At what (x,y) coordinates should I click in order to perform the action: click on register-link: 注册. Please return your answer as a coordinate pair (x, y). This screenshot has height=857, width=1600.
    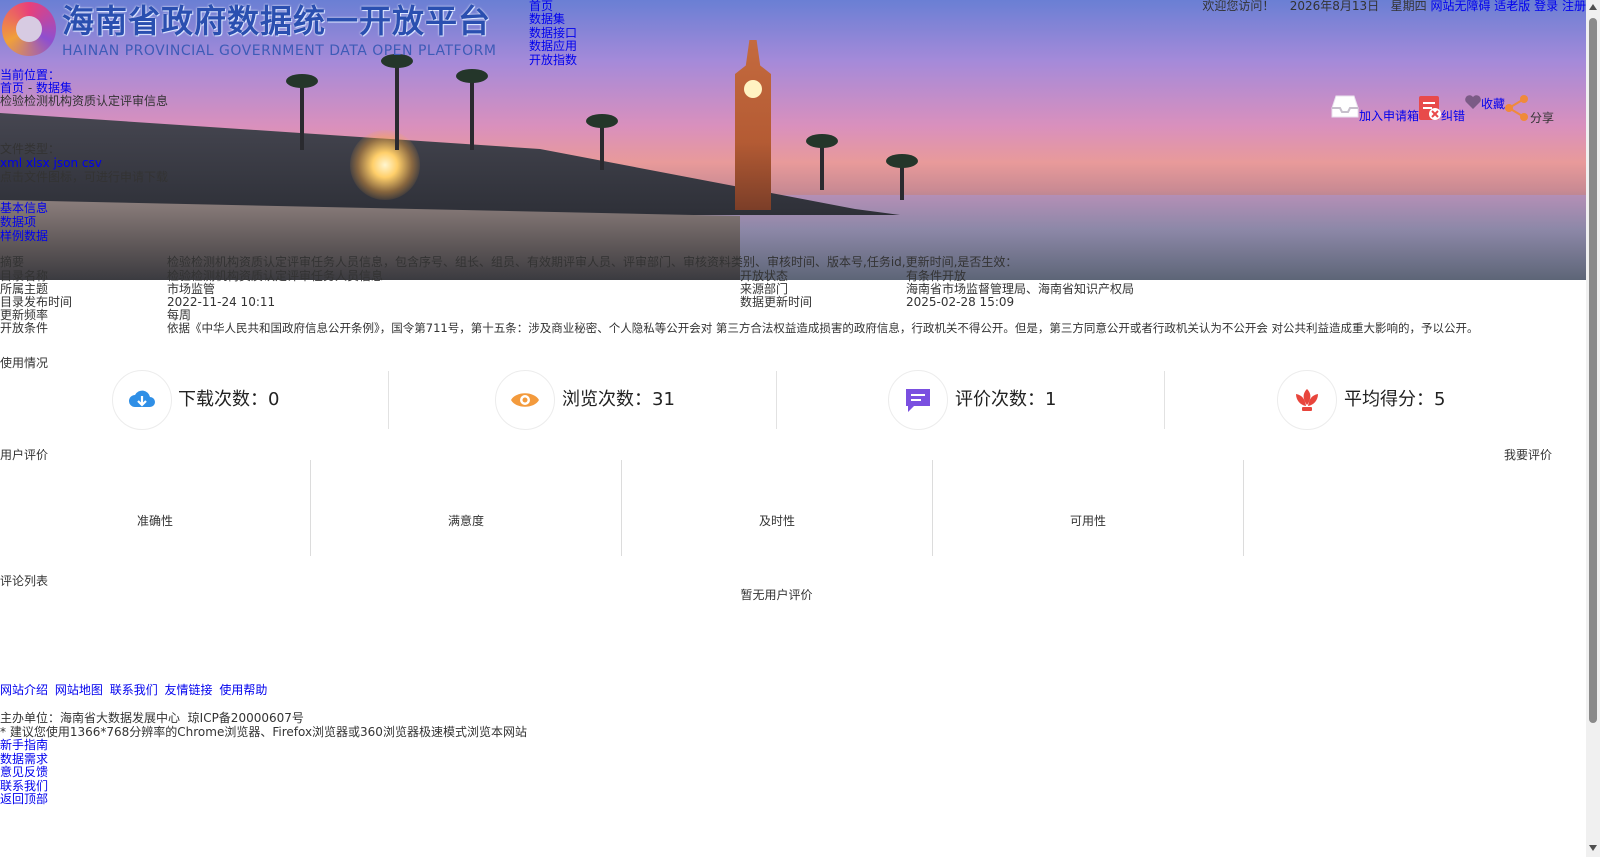
    Looking at the image, I should click on (1574, 6).